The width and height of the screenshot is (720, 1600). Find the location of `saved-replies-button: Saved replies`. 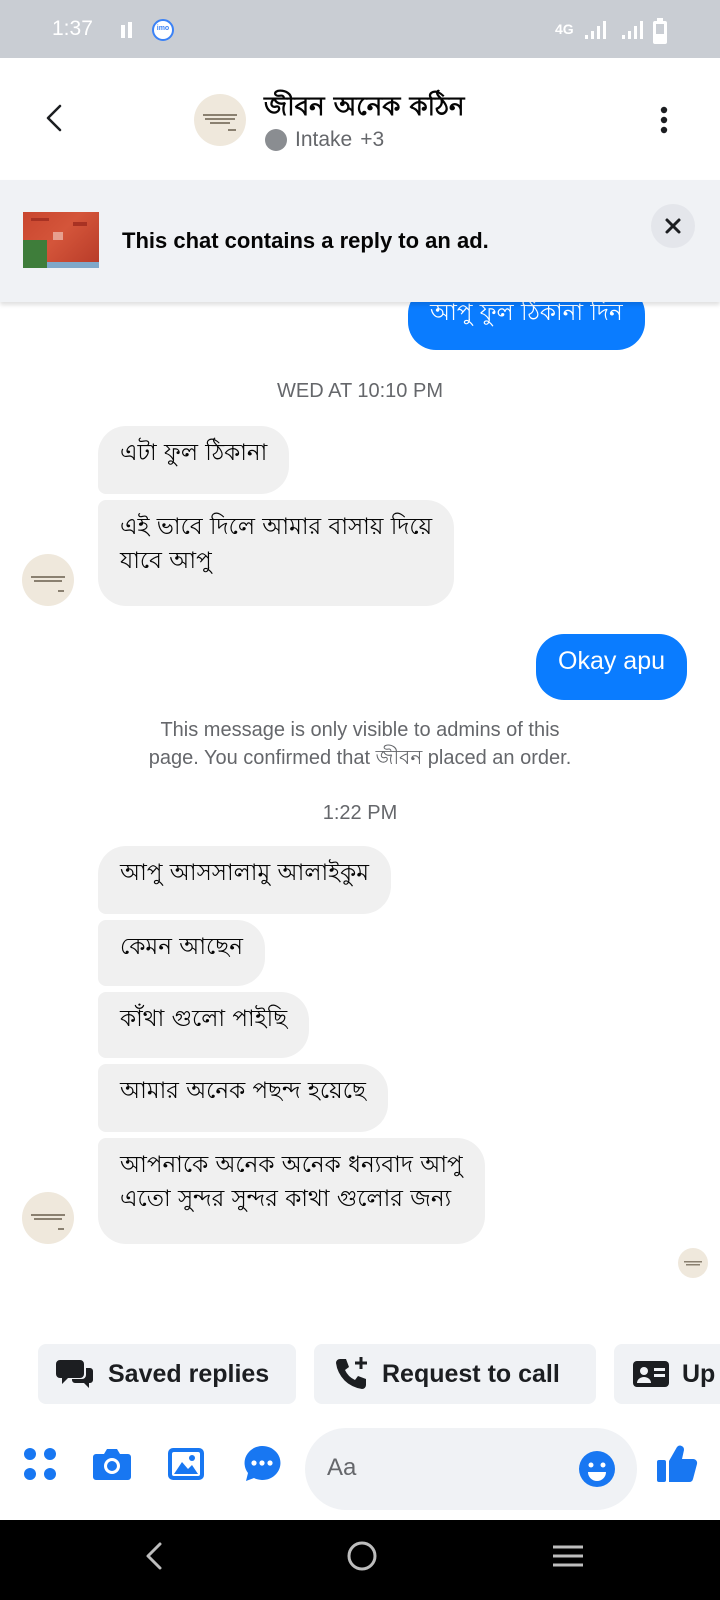

saved-replies-button: Saved replies is located at coordinates (167, 1374).